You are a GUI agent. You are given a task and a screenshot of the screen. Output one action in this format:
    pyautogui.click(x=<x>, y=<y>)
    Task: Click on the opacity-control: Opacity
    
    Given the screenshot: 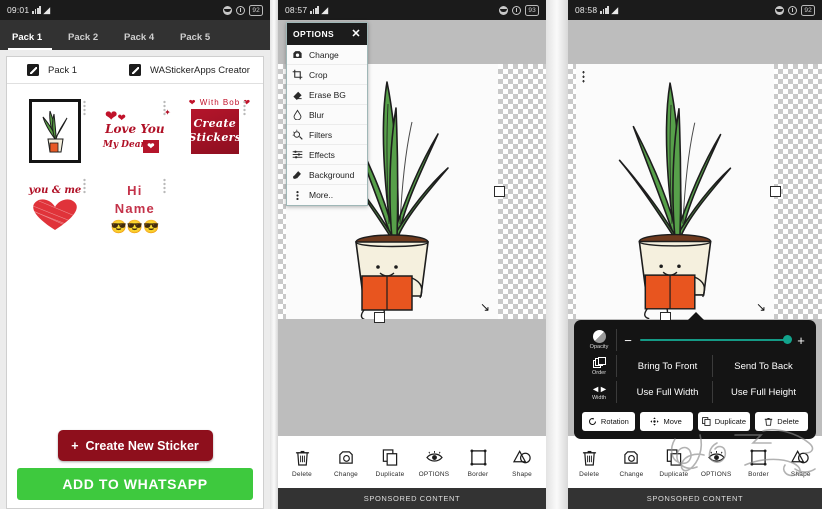 What is the action you would take?
    pyautogui.click(x=599, y=340)
    